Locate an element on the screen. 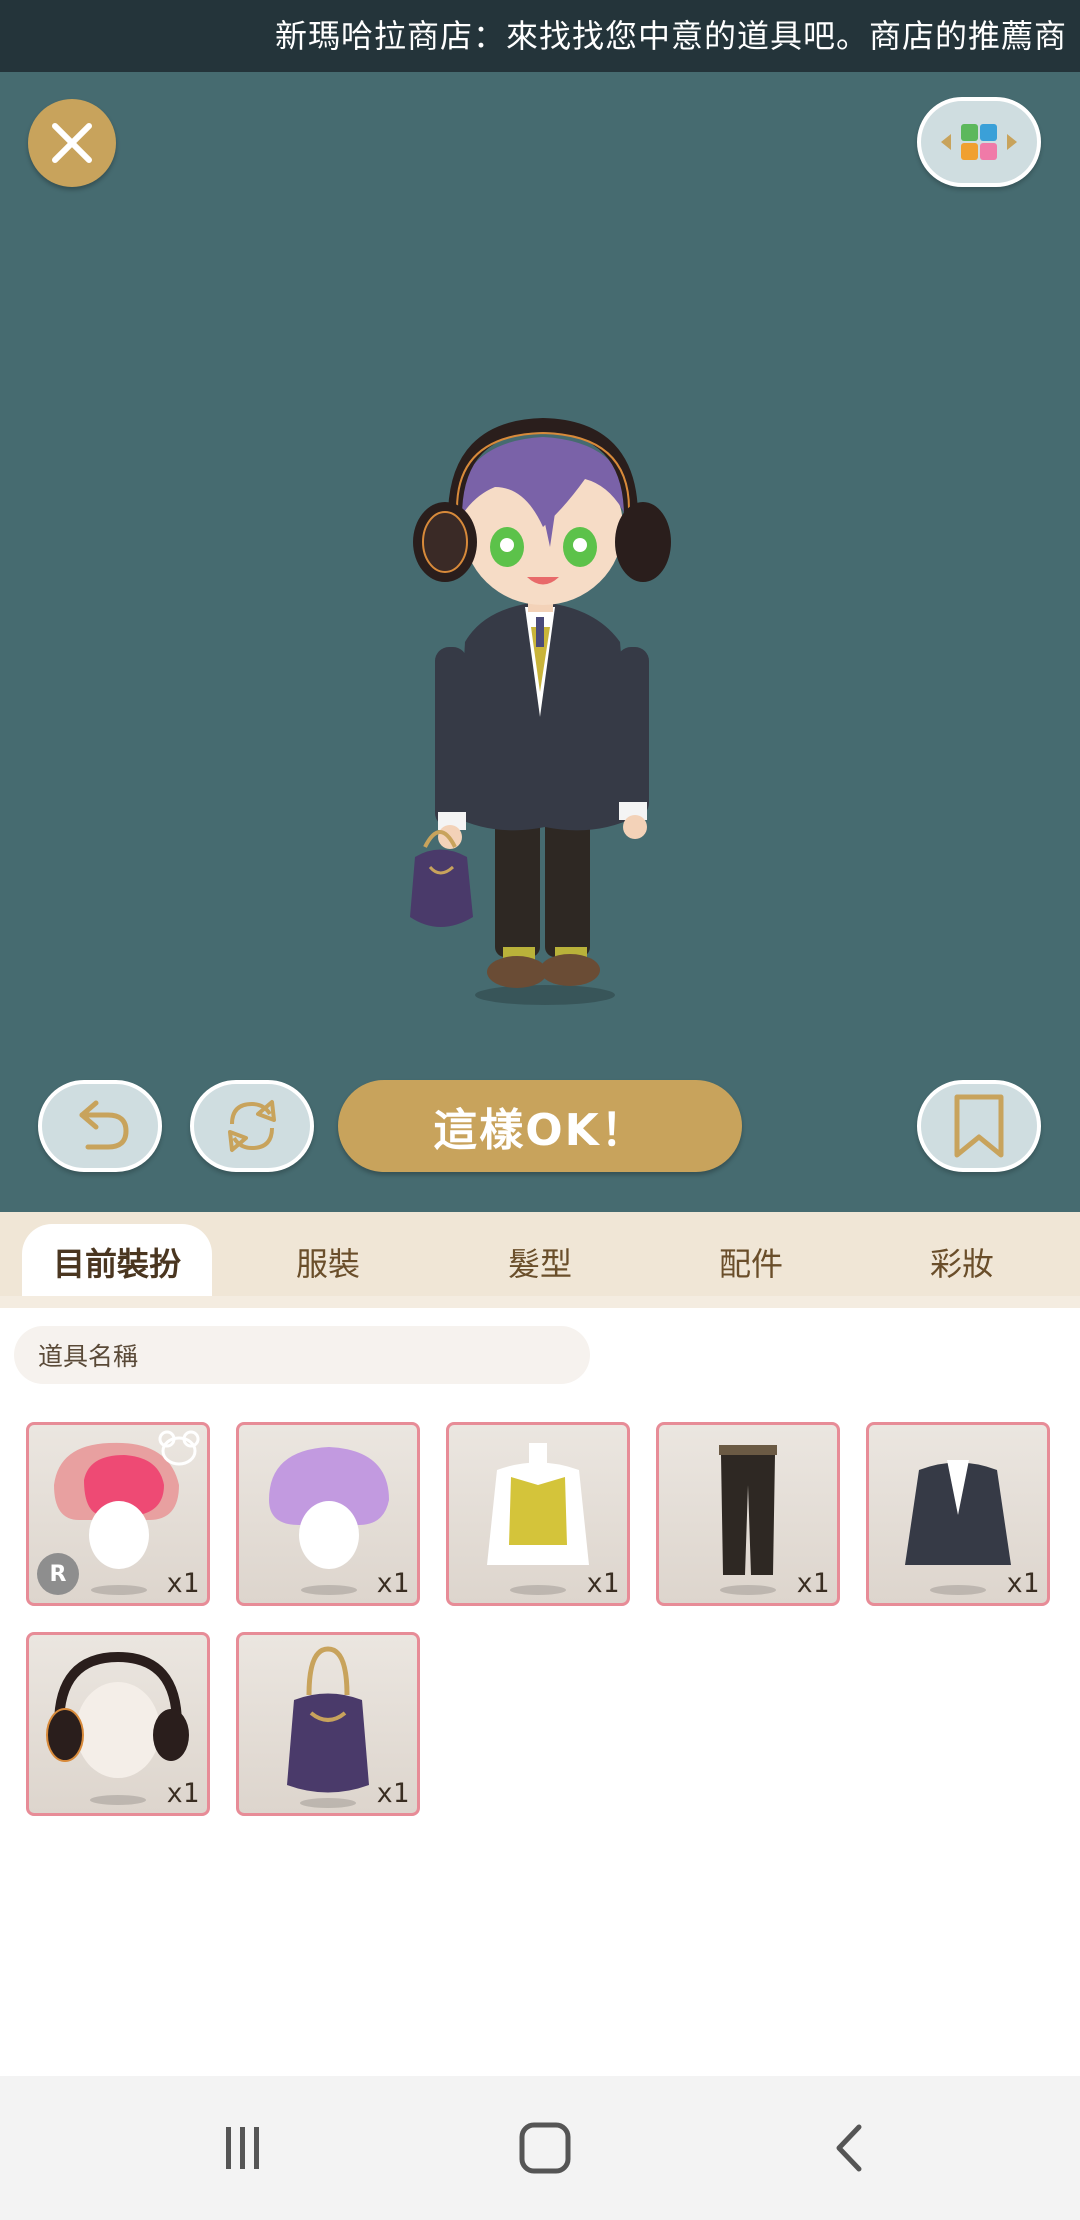  system-nav-bar is located at coordinates (540, 2148).